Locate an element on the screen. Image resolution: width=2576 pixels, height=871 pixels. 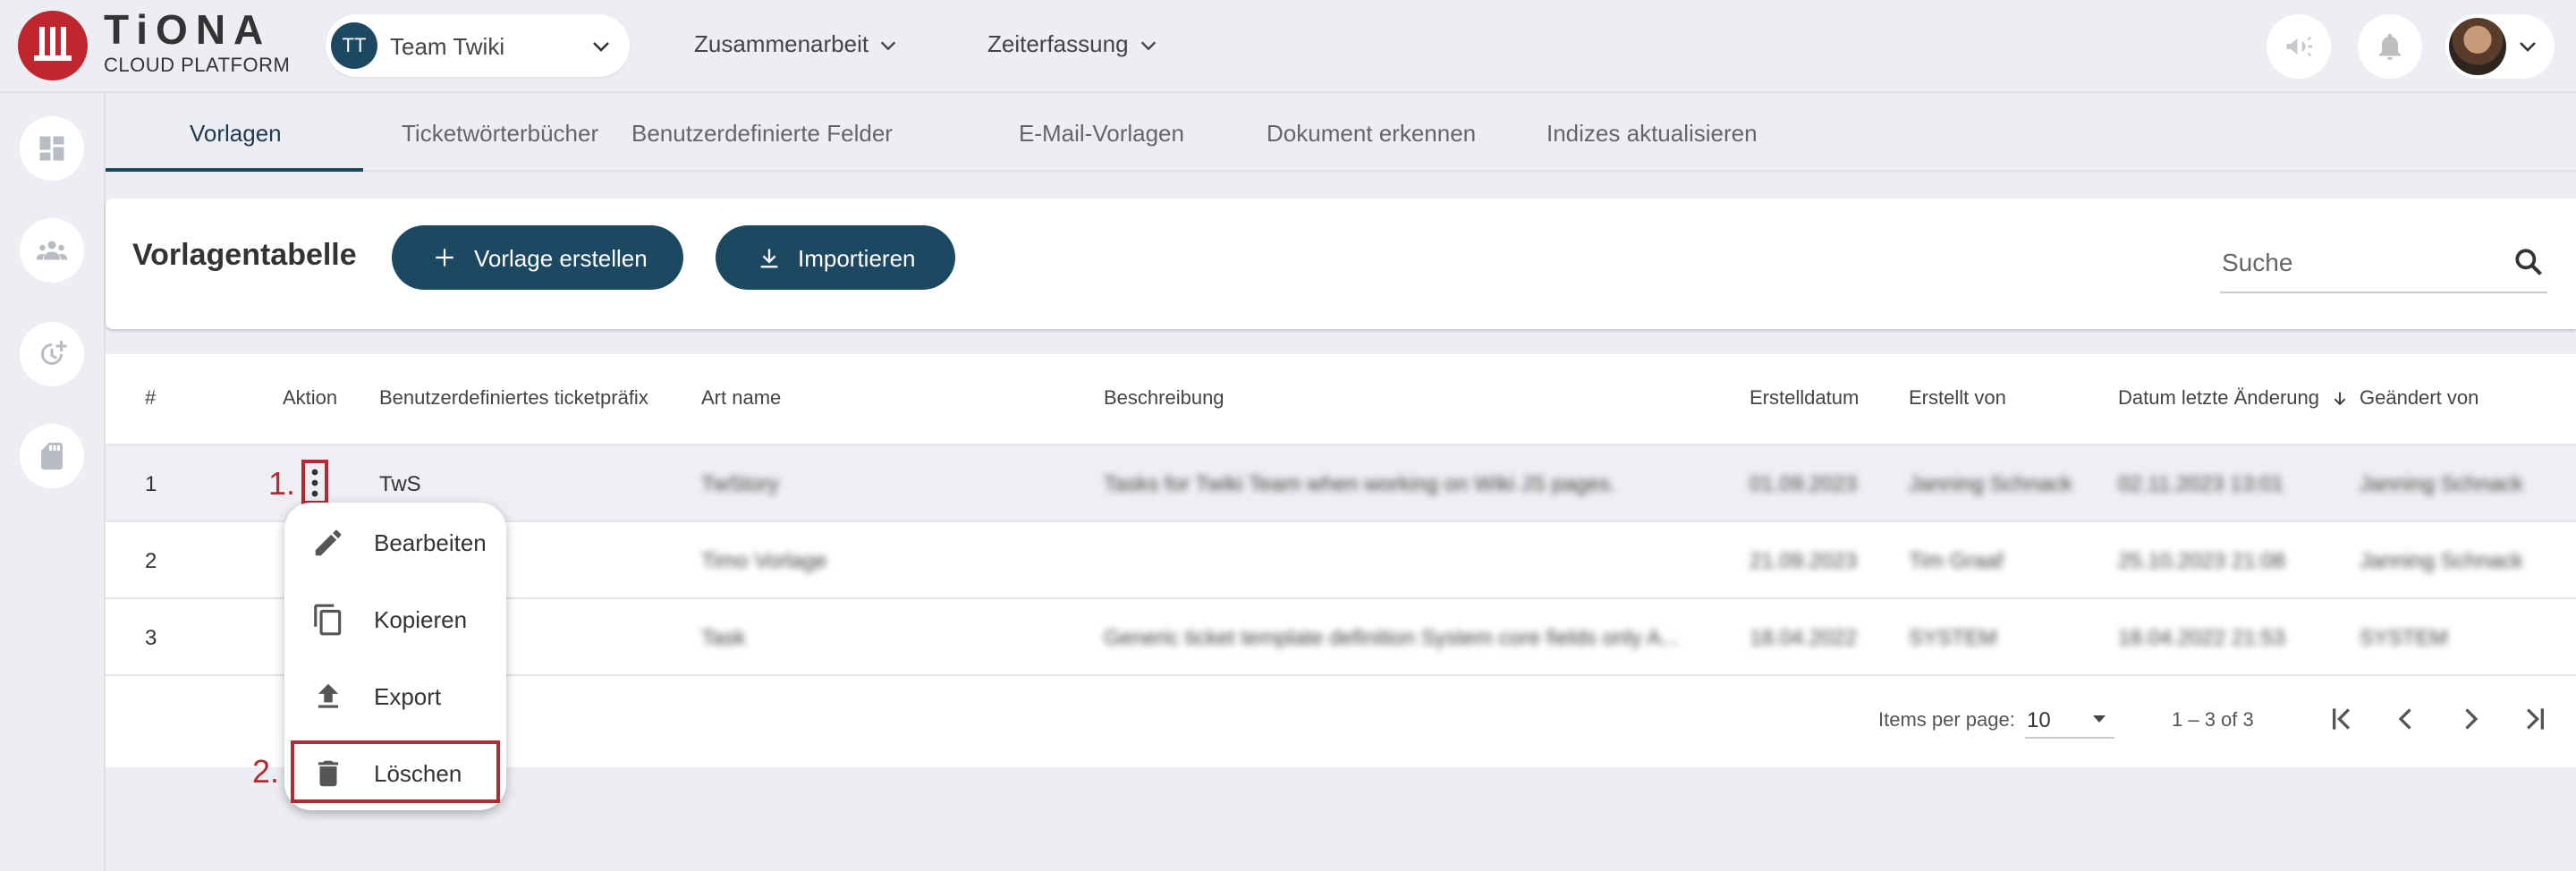
tab-vorlagen: Vorlagen is located at coordinates (236, 134).